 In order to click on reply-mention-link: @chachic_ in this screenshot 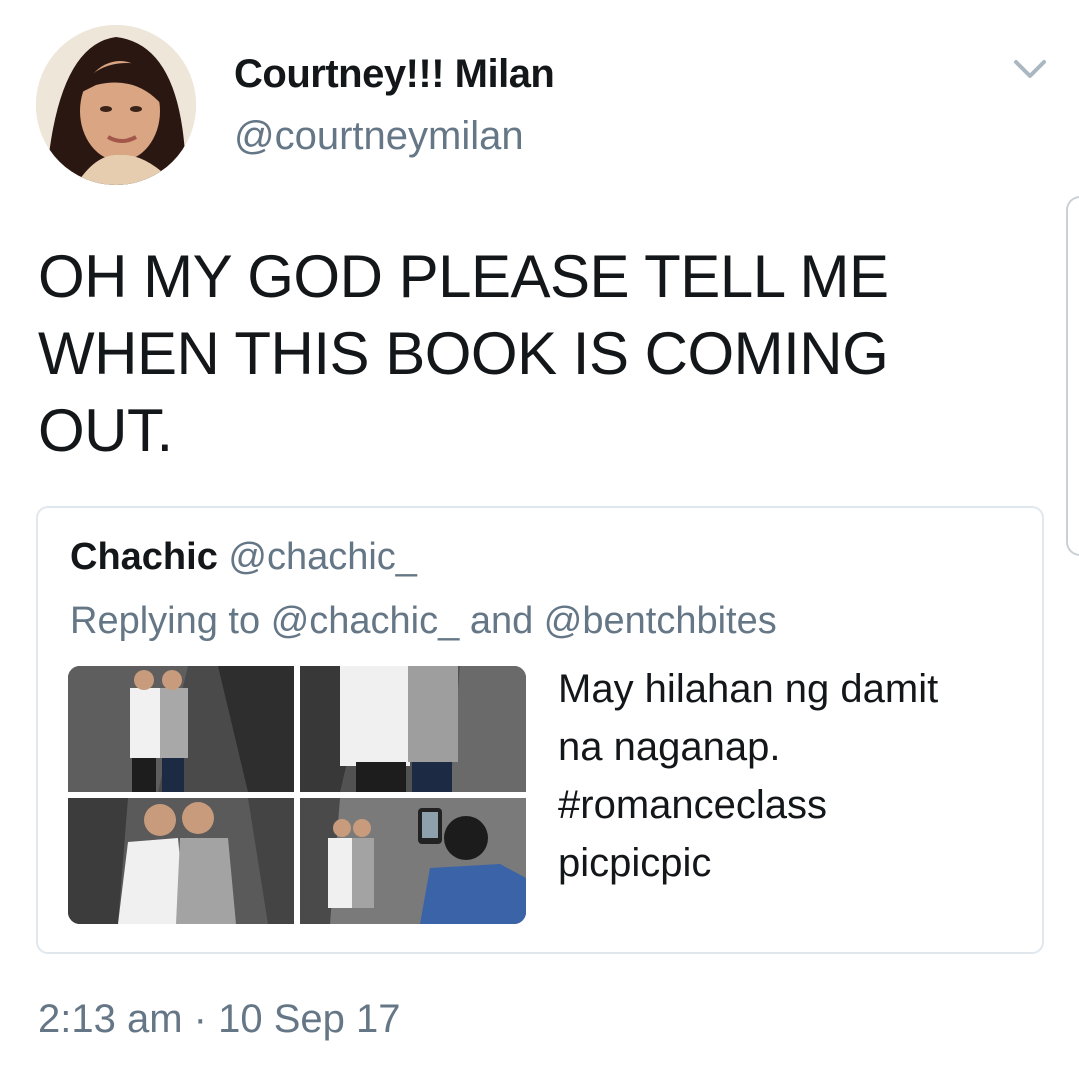, I will do `click(365, 621)`.